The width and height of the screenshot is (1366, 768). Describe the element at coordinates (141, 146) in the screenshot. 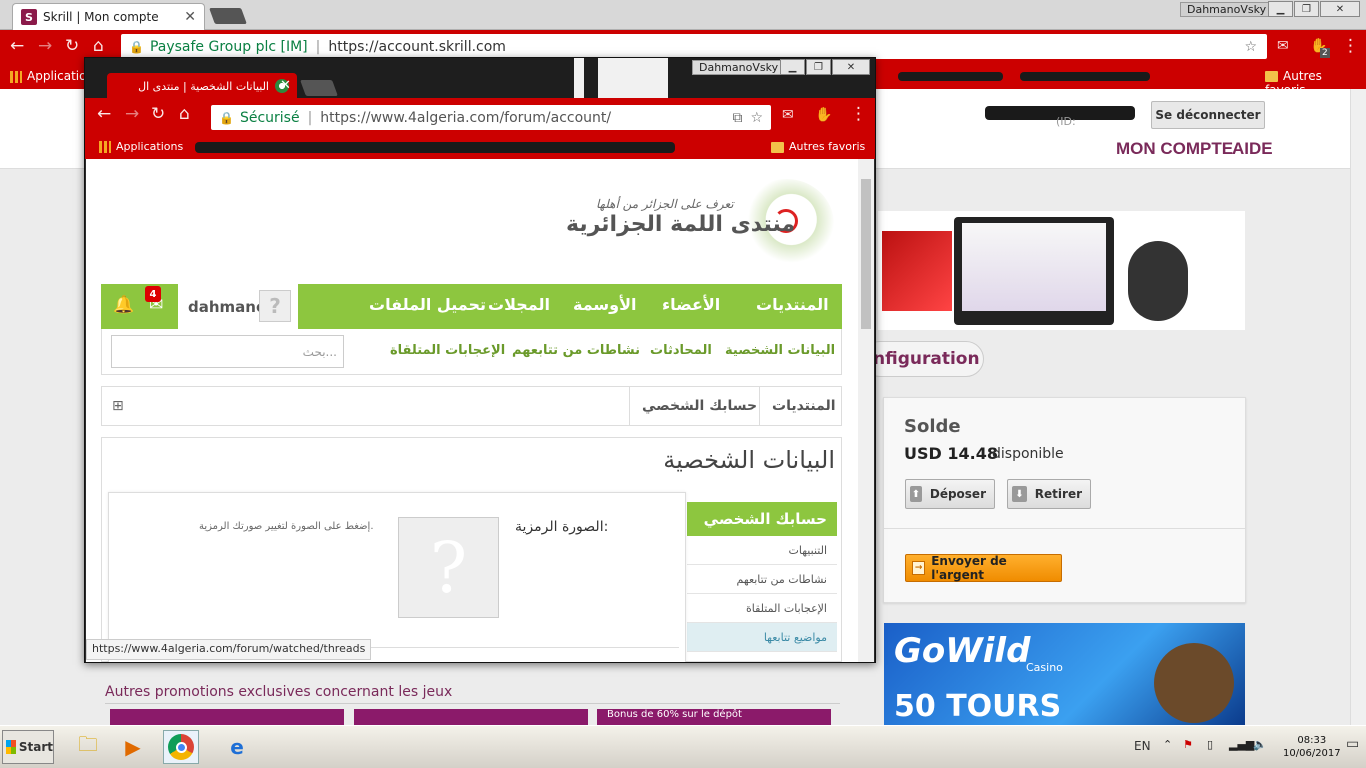

I see `apps-bookmark: Applications` at that location.